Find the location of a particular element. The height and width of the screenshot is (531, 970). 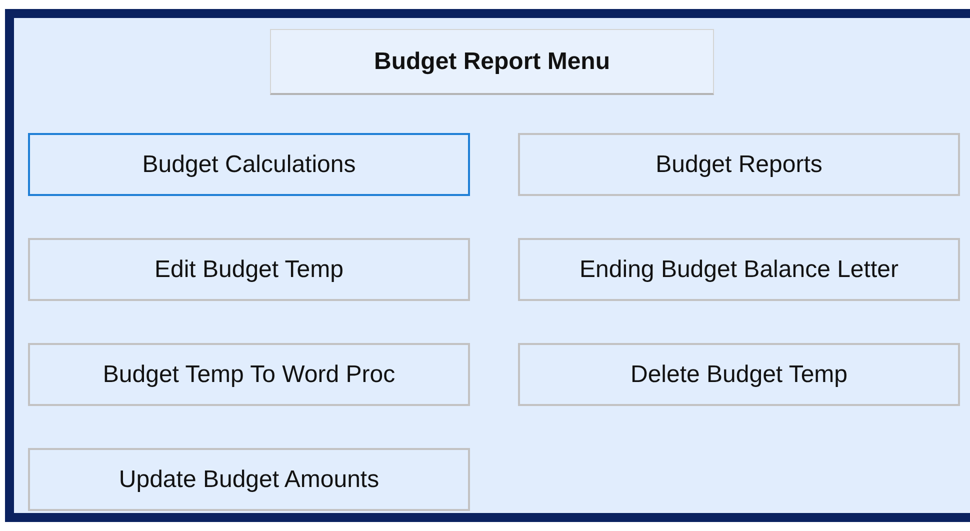

menu-button: Budget Reports is located at coordinates (739, 164).